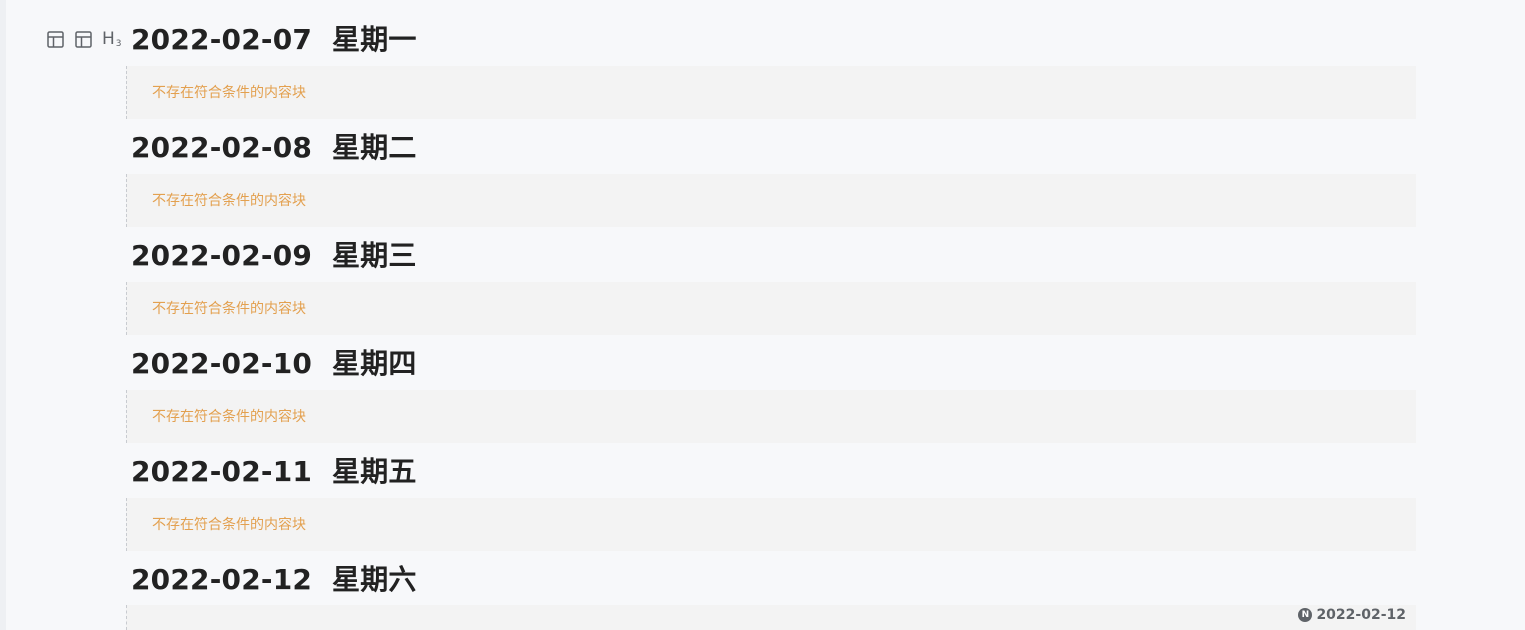 The width and height of the screenshot is (1525, 630). What do you see at coordinates (1361, 615) in the screenshot?
I see `date-badge-text: 2022-02-12` at bounding box center [1361, 615].